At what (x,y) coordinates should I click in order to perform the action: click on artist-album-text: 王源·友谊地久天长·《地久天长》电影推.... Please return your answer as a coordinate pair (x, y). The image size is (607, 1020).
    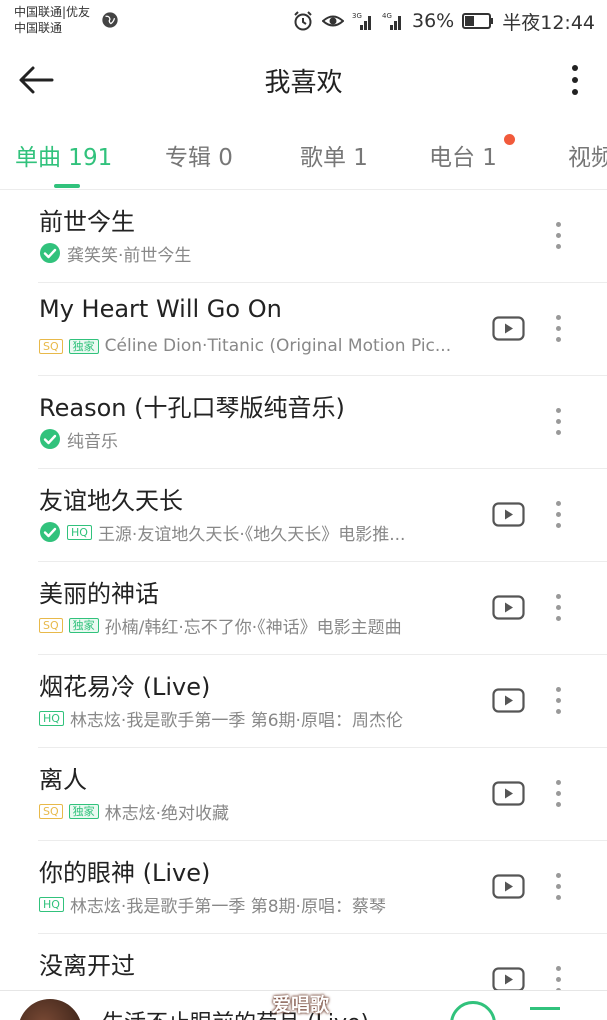
    Looking at the image, I should click on (251, 534).